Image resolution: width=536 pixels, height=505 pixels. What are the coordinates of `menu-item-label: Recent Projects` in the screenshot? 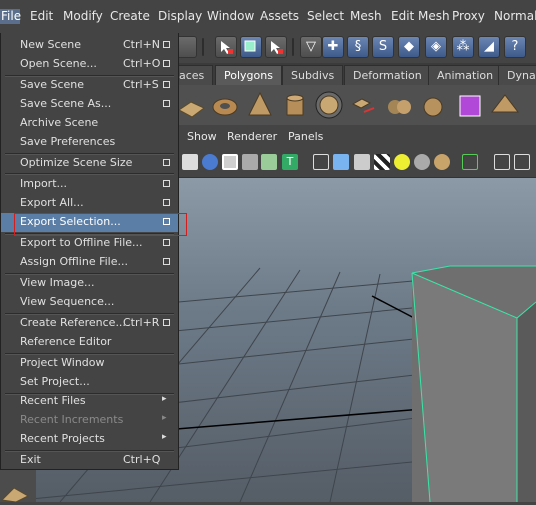 It's located at (62, 438).